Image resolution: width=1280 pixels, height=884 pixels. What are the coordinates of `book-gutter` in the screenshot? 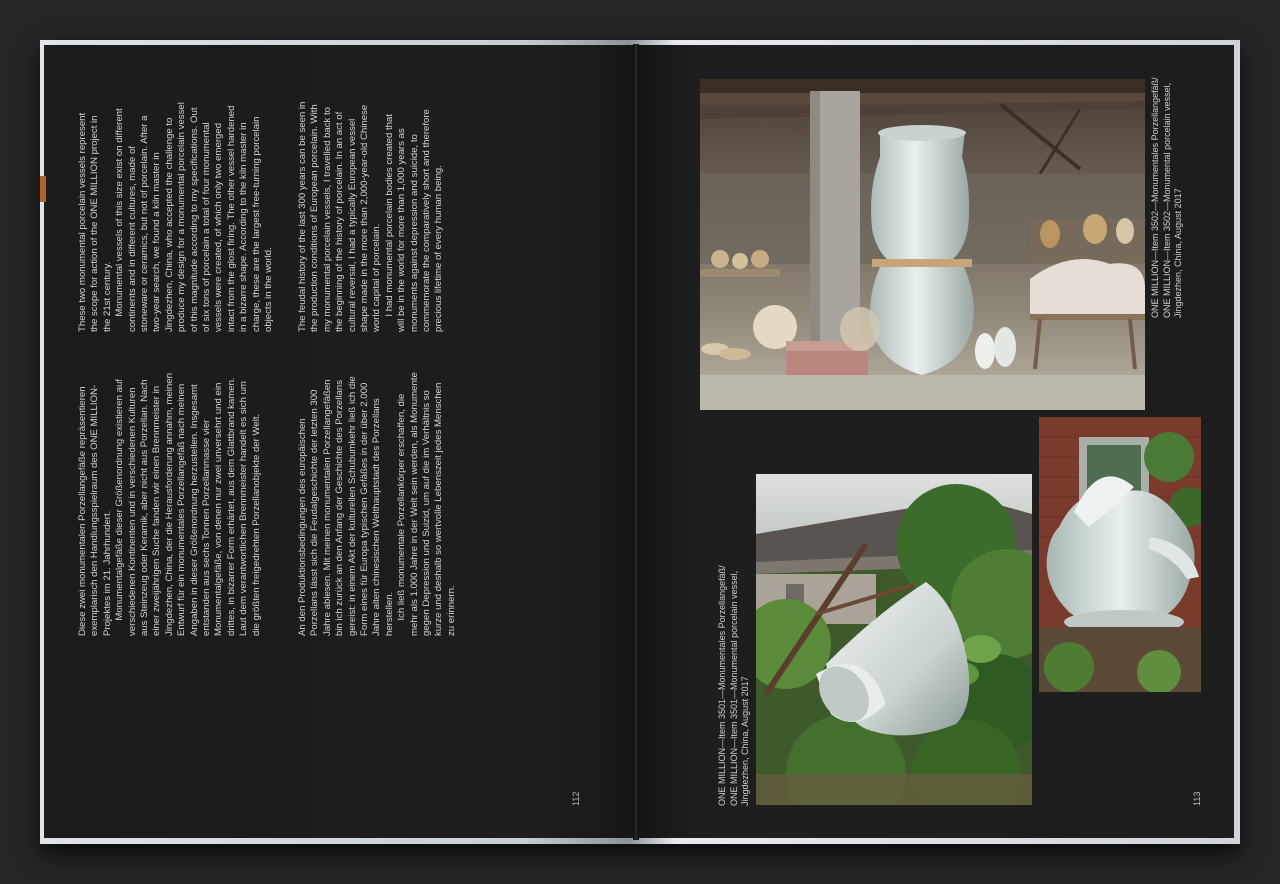 It's located at (636, 442).